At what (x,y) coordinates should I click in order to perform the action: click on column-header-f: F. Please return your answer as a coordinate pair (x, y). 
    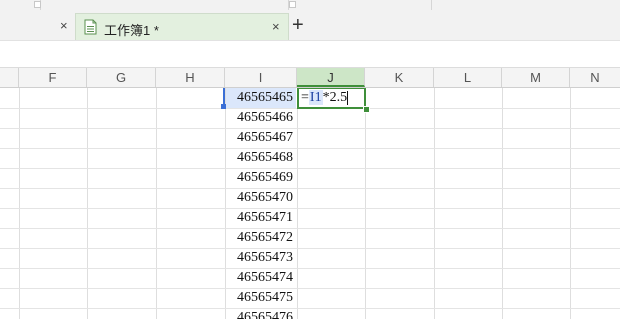
    Looking at the image, I should click on (53, 77).